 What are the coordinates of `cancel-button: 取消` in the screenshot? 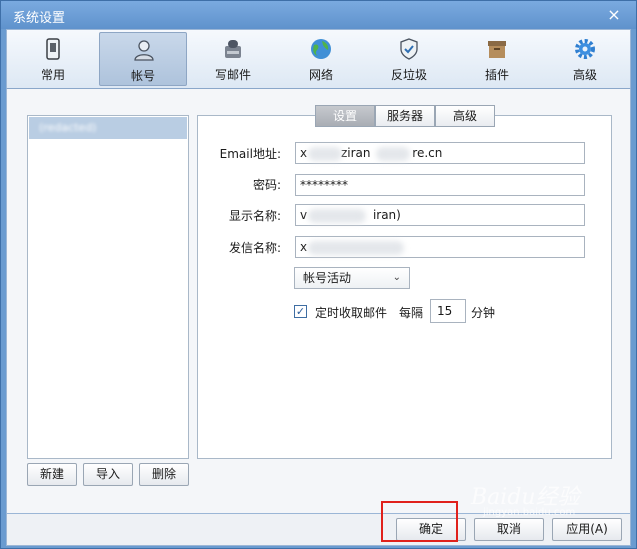 It's located at (509, 529).